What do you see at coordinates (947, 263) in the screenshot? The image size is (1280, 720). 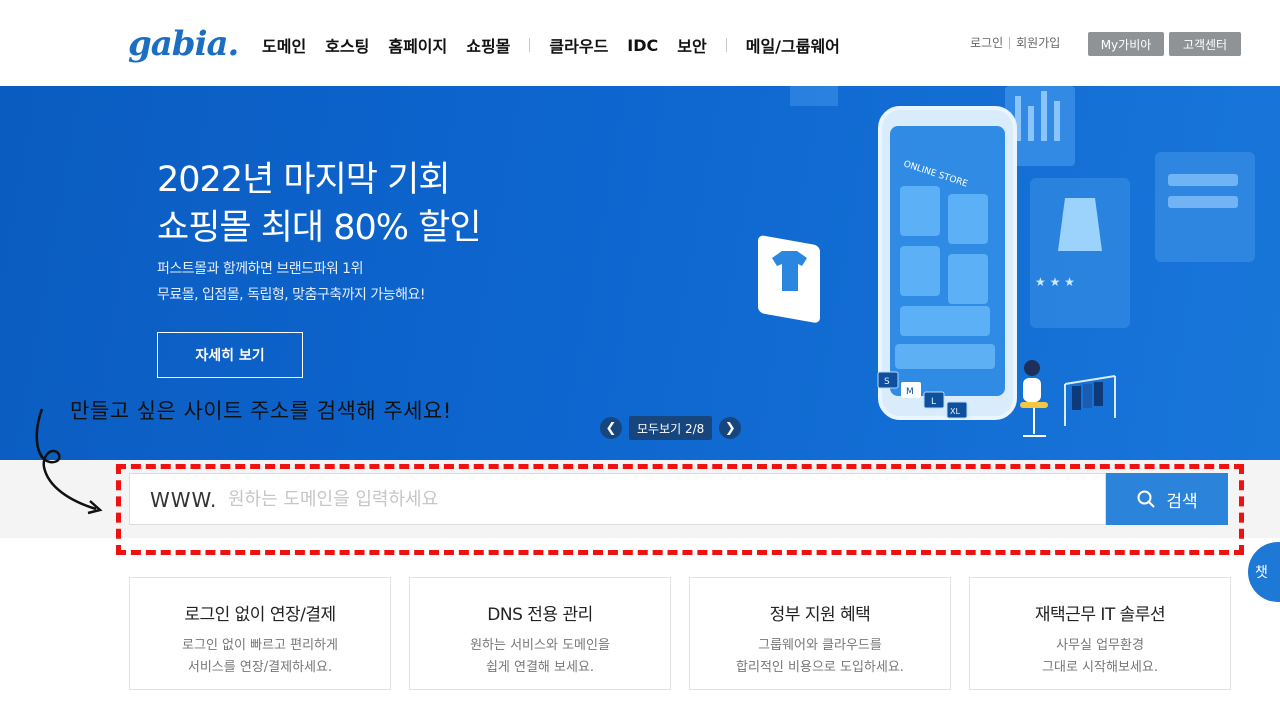 I see `phone-graphic: ONLINE STORE` at bounding box center [947, 263].